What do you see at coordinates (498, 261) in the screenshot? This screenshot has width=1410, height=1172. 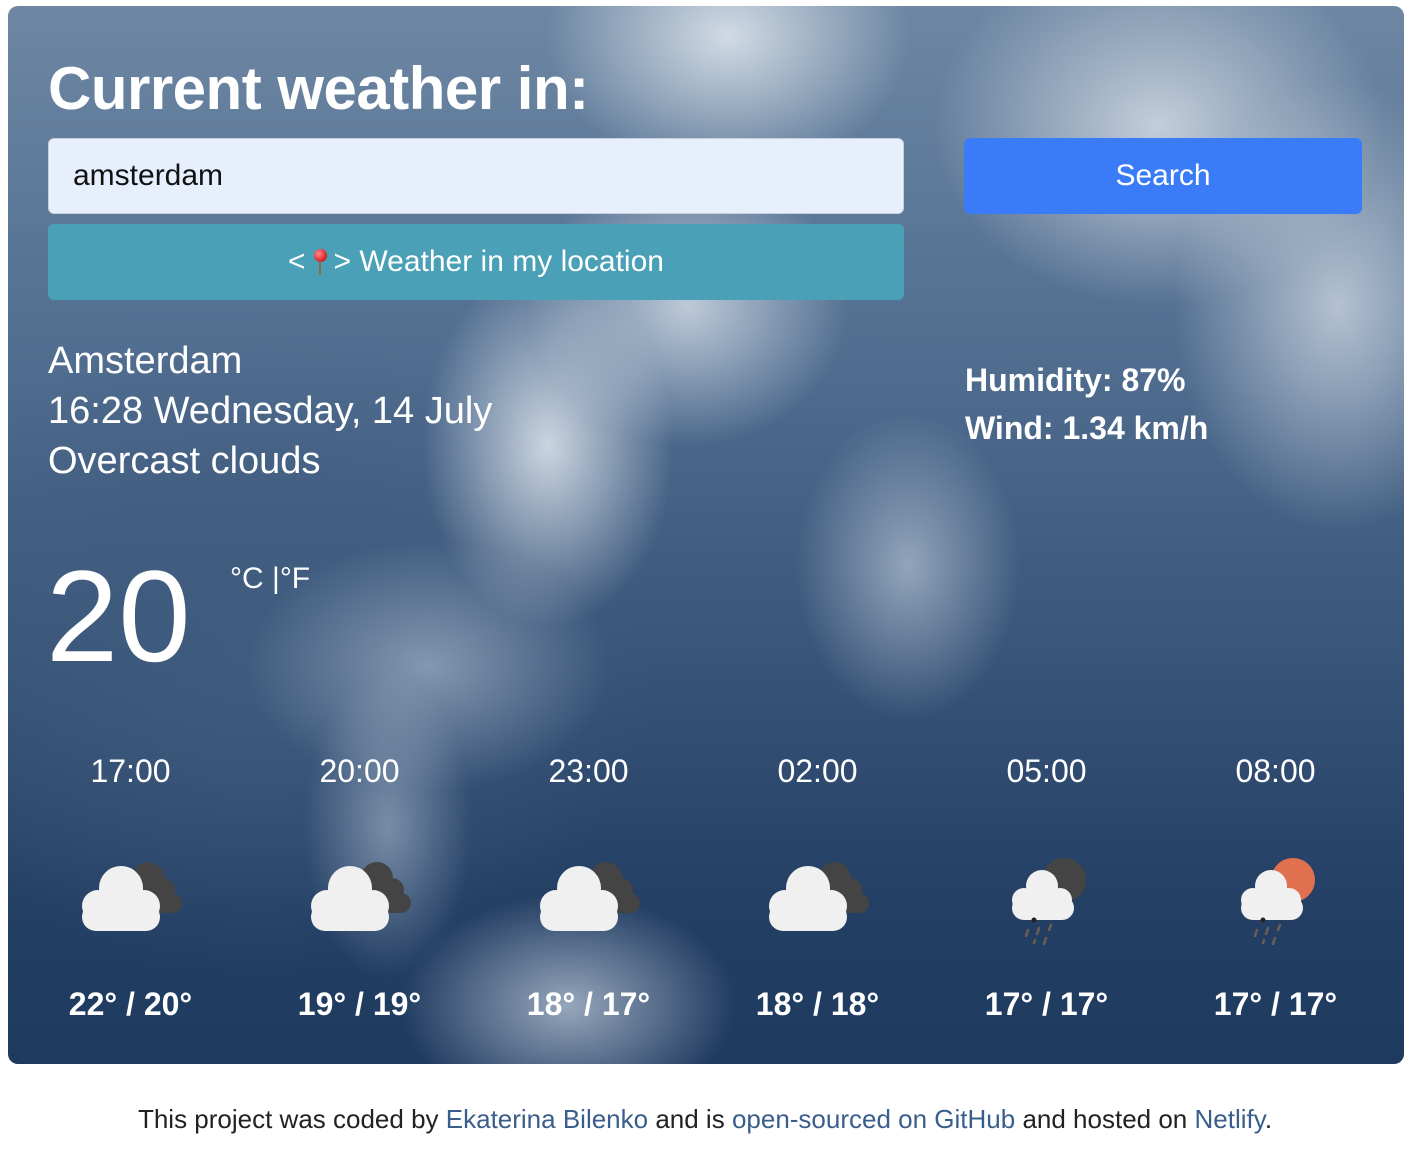 I see `location-button-label: > Weather in my location` at bounding box center [498, 261].